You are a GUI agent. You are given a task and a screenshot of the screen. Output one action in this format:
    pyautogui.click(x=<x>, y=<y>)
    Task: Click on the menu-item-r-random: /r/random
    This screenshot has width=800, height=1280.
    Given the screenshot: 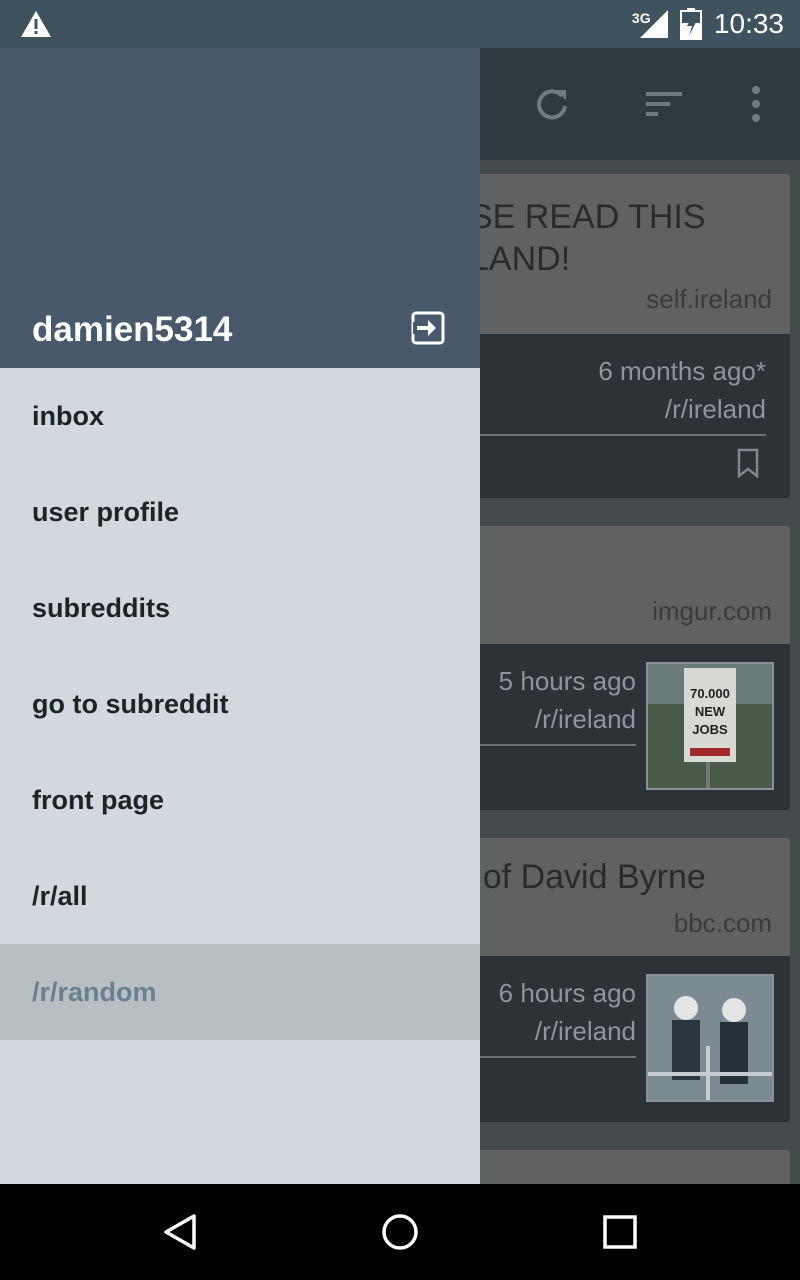 What is the action you would take?
    pyautogui.click(x=240, y=992)
    